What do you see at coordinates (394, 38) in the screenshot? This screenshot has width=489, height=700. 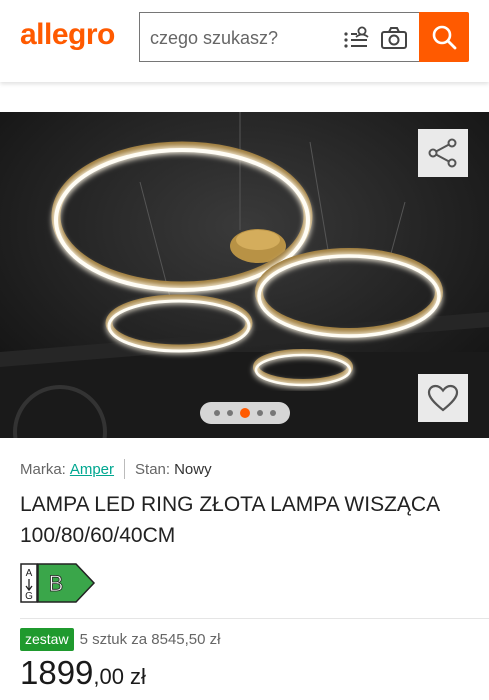 I see `camera-icon` at bounding box center [394, 38].